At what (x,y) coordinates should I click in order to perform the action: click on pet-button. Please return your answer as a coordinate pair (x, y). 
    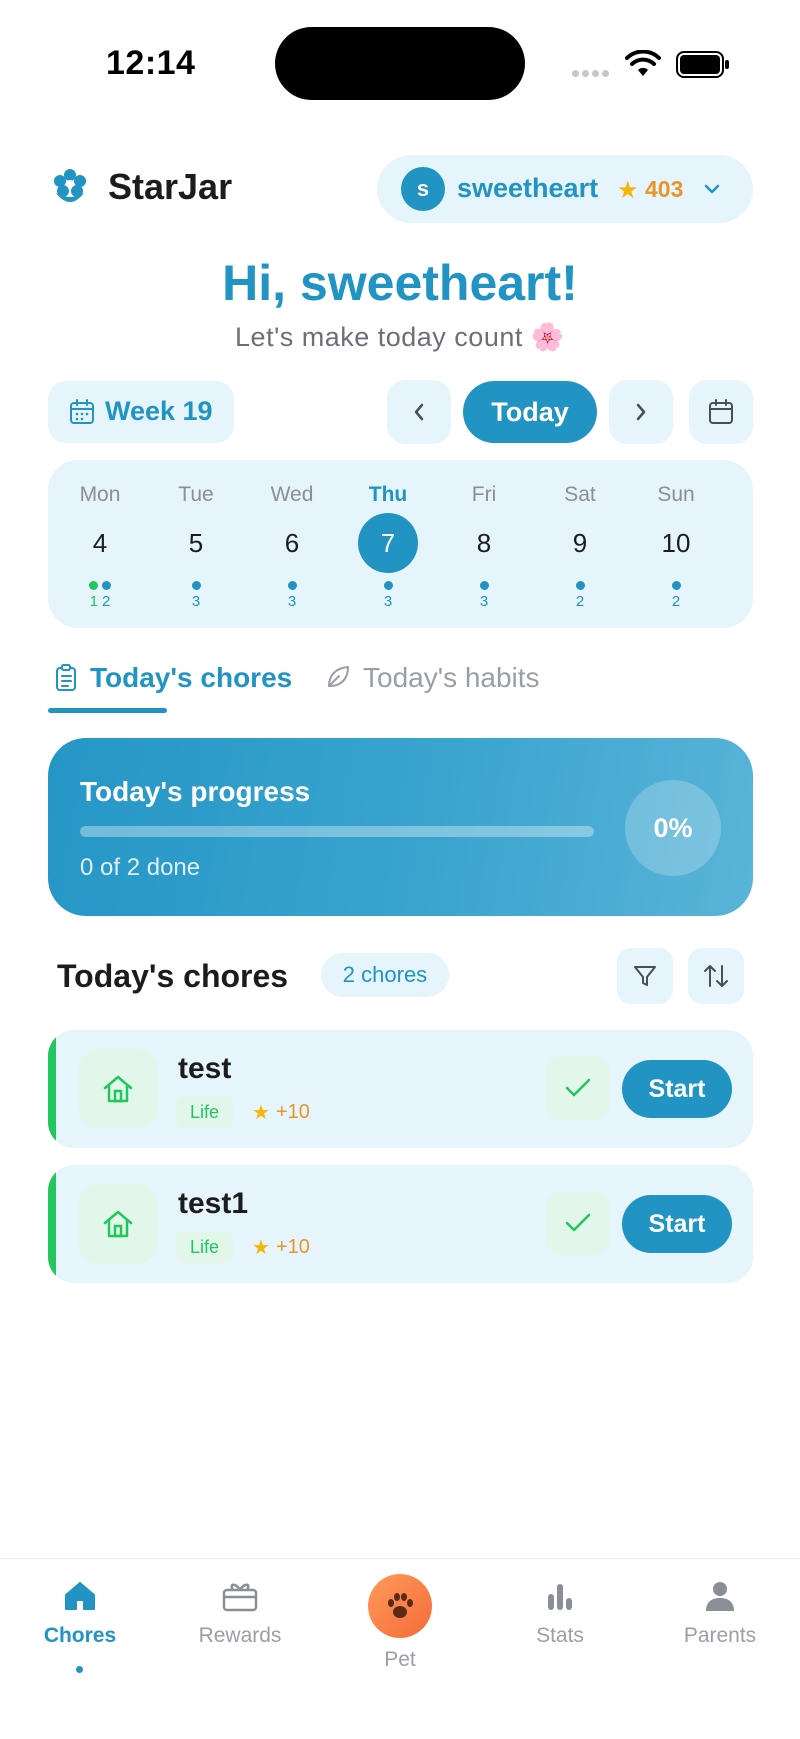
    Looking at the image, I should click on (400, 1606).